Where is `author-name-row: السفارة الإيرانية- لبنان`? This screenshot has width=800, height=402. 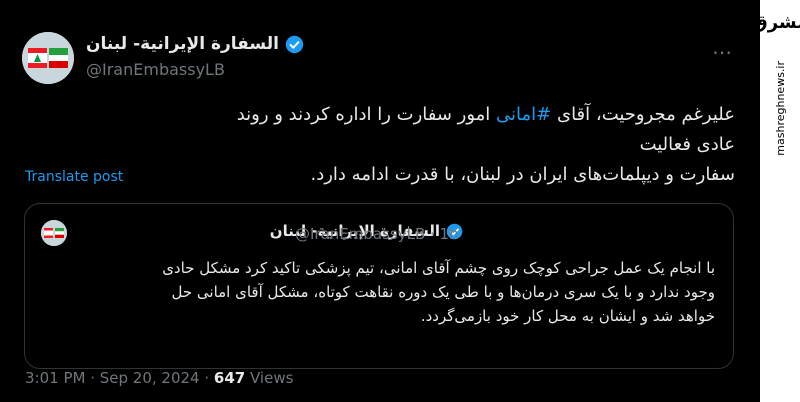
author-name-row: السفارة الإيرانية- لبنان is located at coordinates (195, 44).